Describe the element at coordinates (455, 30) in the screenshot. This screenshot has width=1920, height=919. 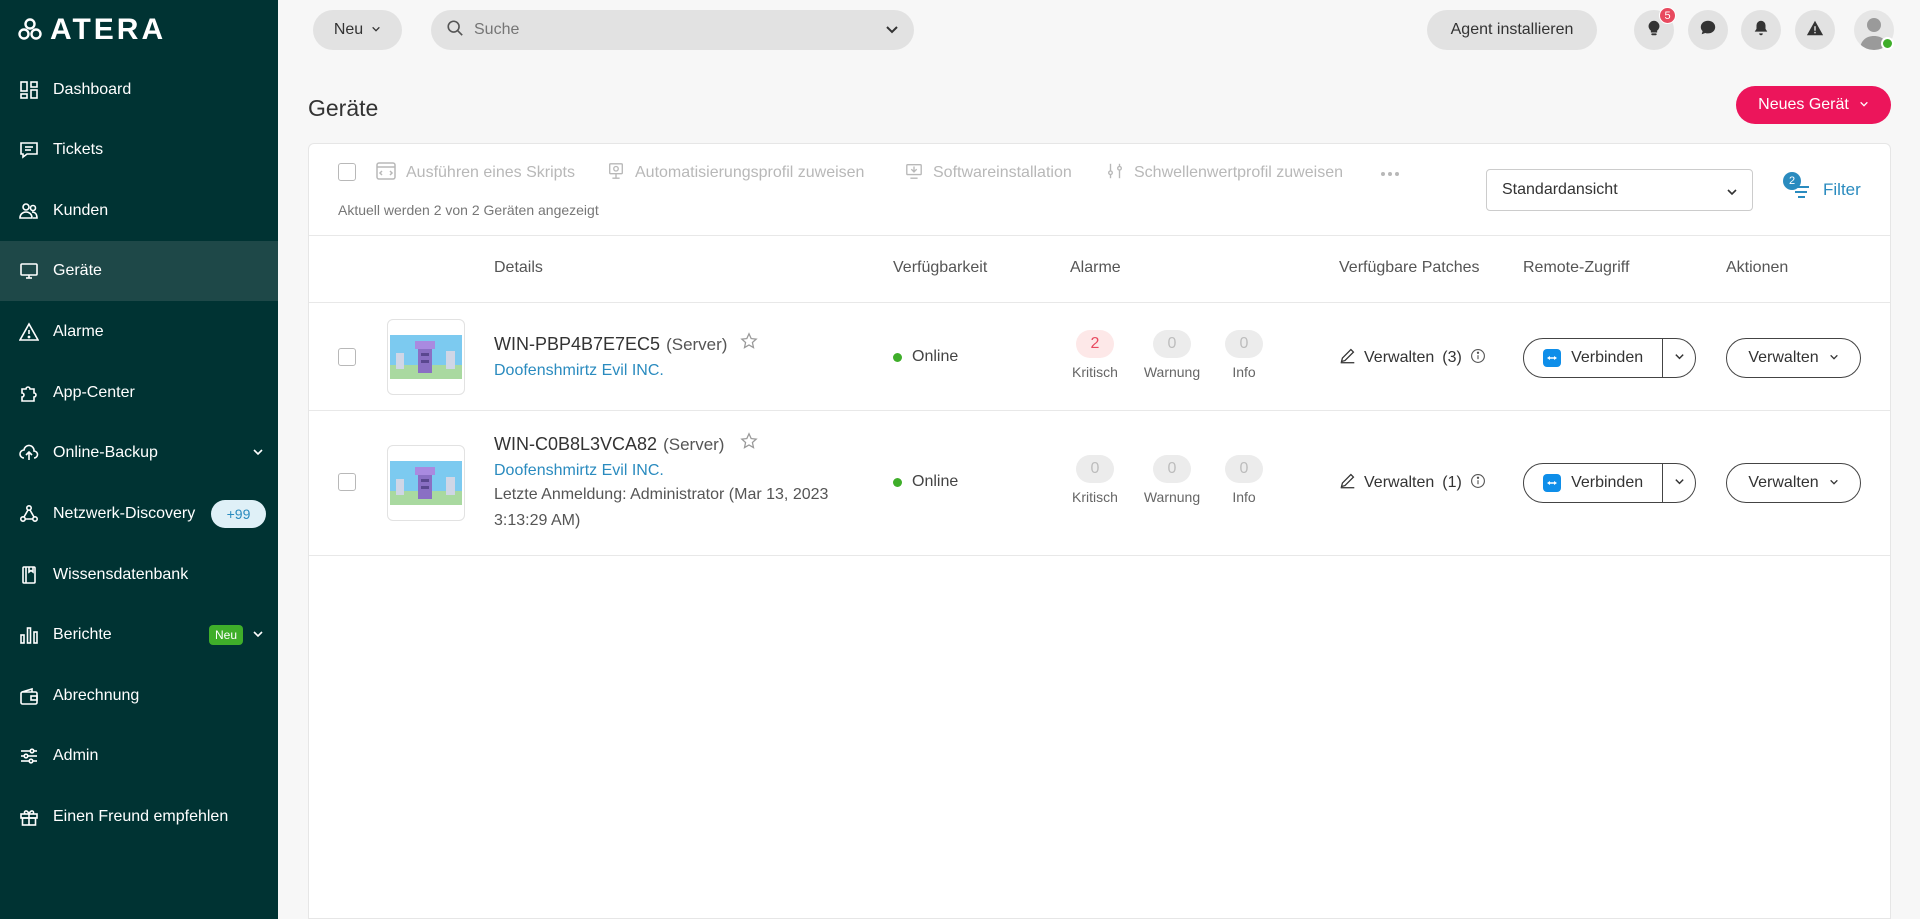
I see `search-icon` at that location.